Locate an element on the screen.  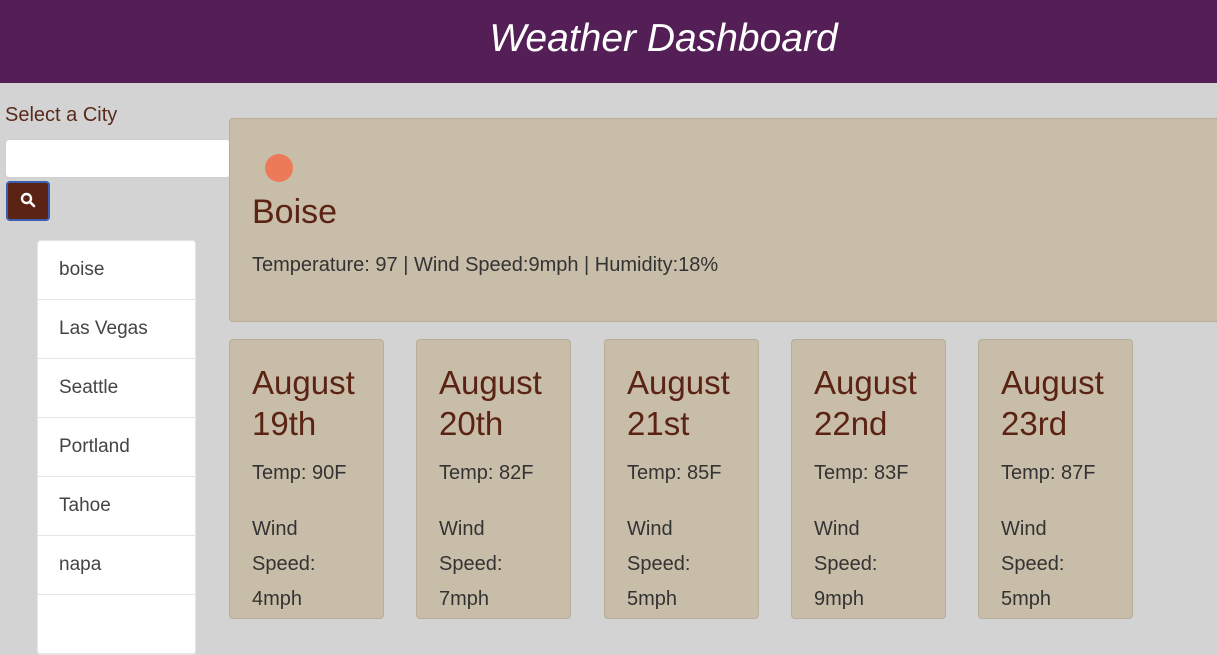
city-list-item: boise is located at coordinates (116, 270).